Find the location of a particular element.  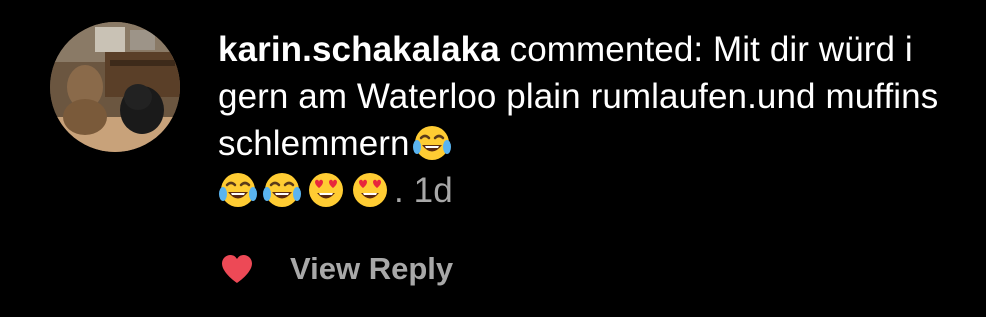

avatar is located at coordinates (115, 87).